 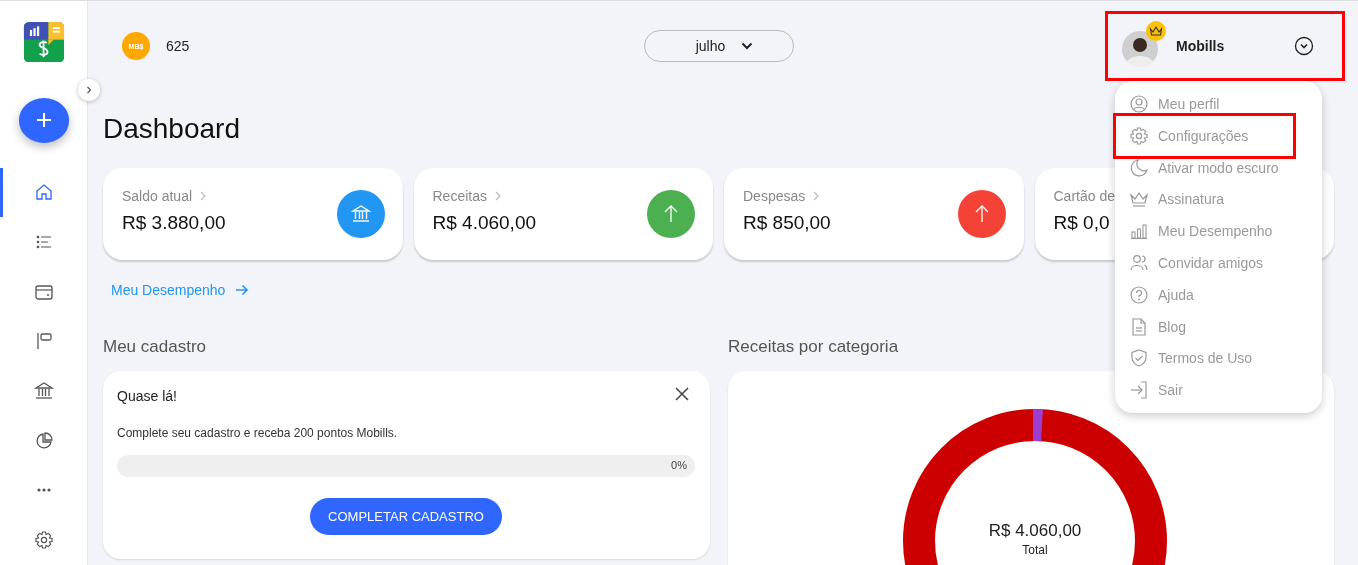 What do you see at coordinates (1081, 223) in the screenshot?
I see `card-amount: R$ 0,0` at bounding box center [1081, 223].